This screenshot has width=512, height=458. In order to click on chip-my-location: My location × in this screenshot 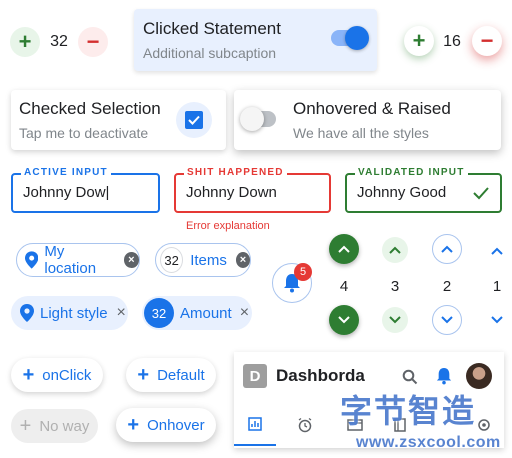, I will do `click(78, 260)`.